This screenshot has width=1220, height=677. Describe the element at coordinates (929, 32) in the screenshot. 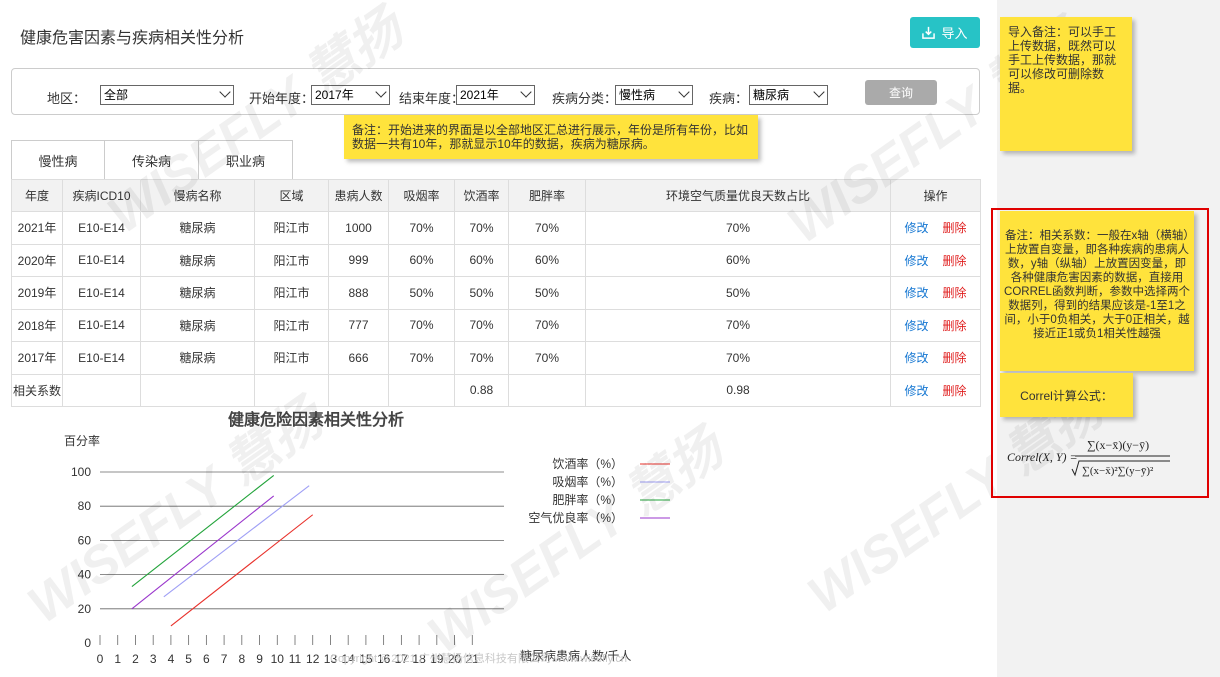

I see `import-icon` at that location.